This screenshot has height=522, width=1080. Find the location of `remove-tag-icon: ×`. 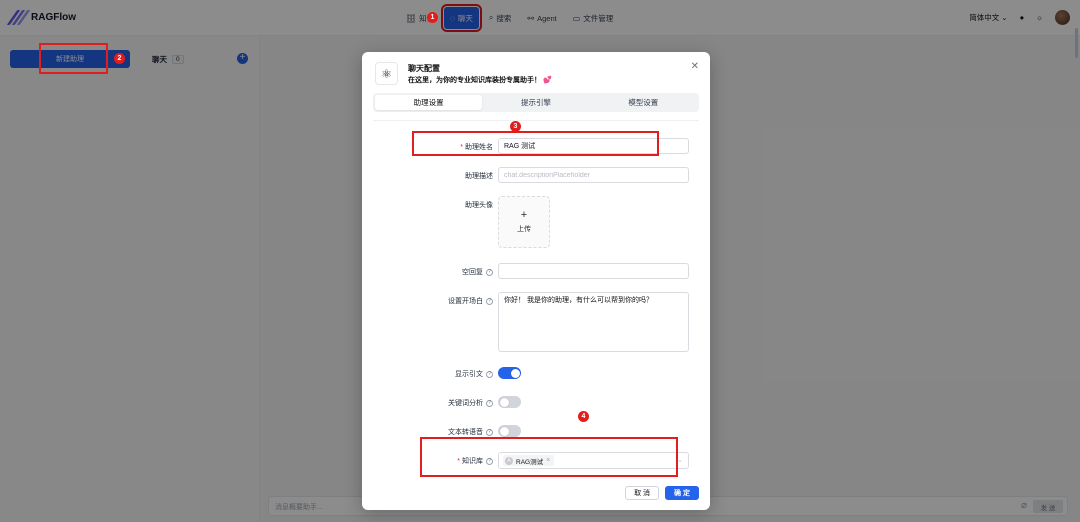

remove-tag-icon: × is located at coordinates (548, 460).